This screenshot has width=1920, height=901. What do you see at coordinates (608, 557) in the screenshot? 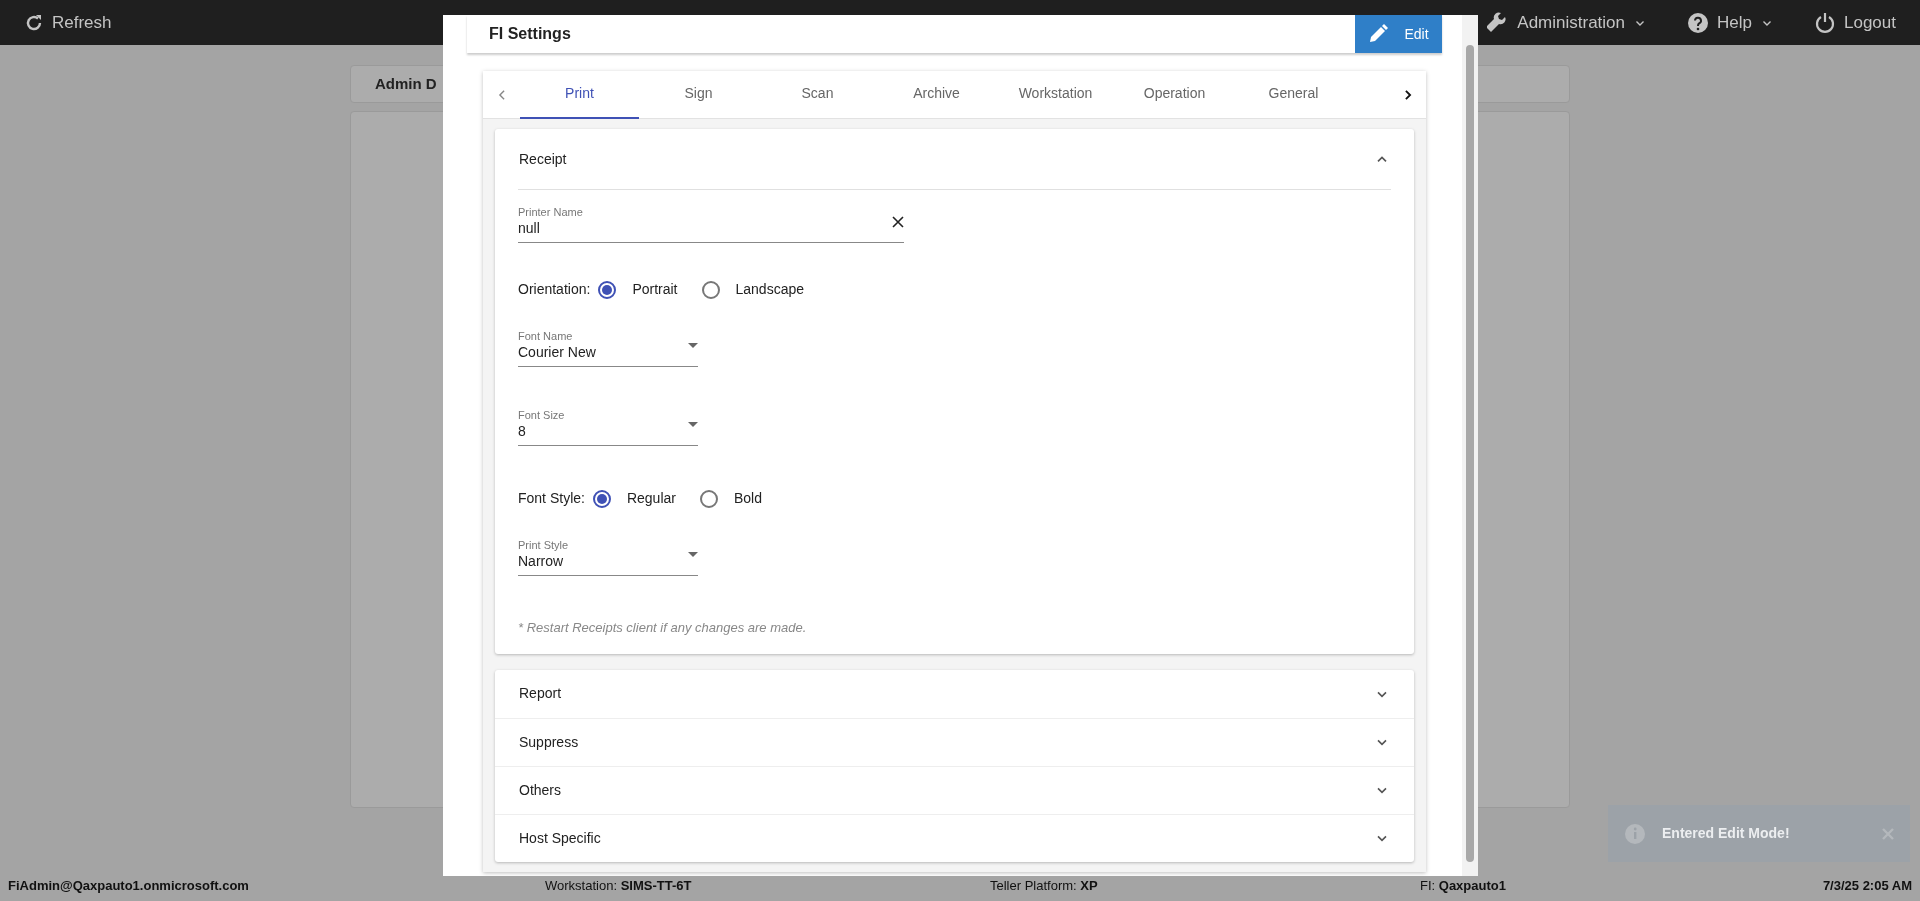
I see `select-field: Print Style Narrow` at bounding box center [608, 557].